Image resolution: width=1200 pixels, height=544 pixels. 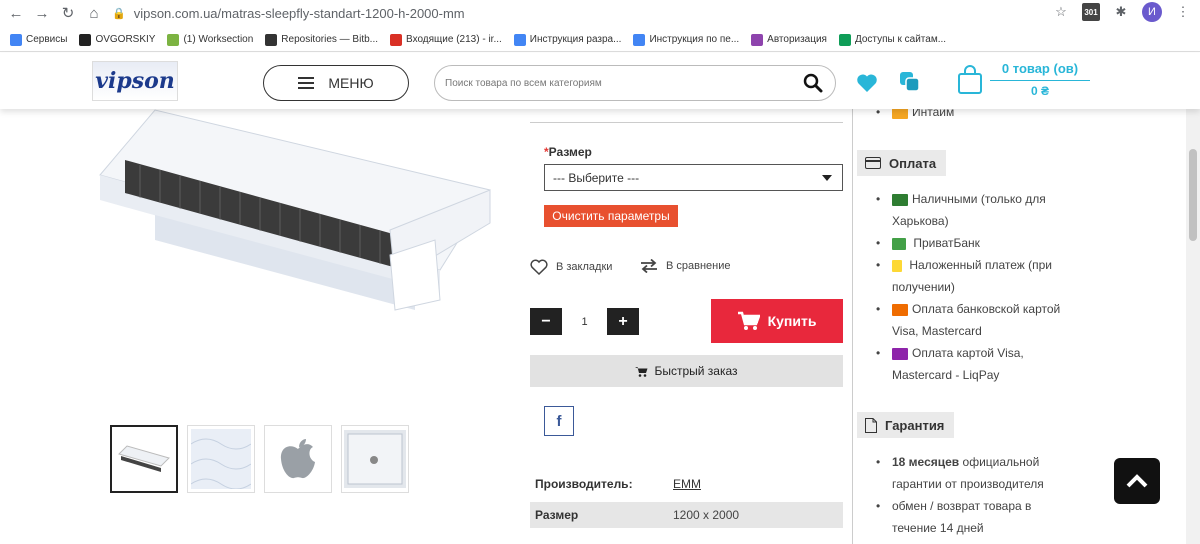 I want to click on cart-bag-icon, so click(x=970, y=80).